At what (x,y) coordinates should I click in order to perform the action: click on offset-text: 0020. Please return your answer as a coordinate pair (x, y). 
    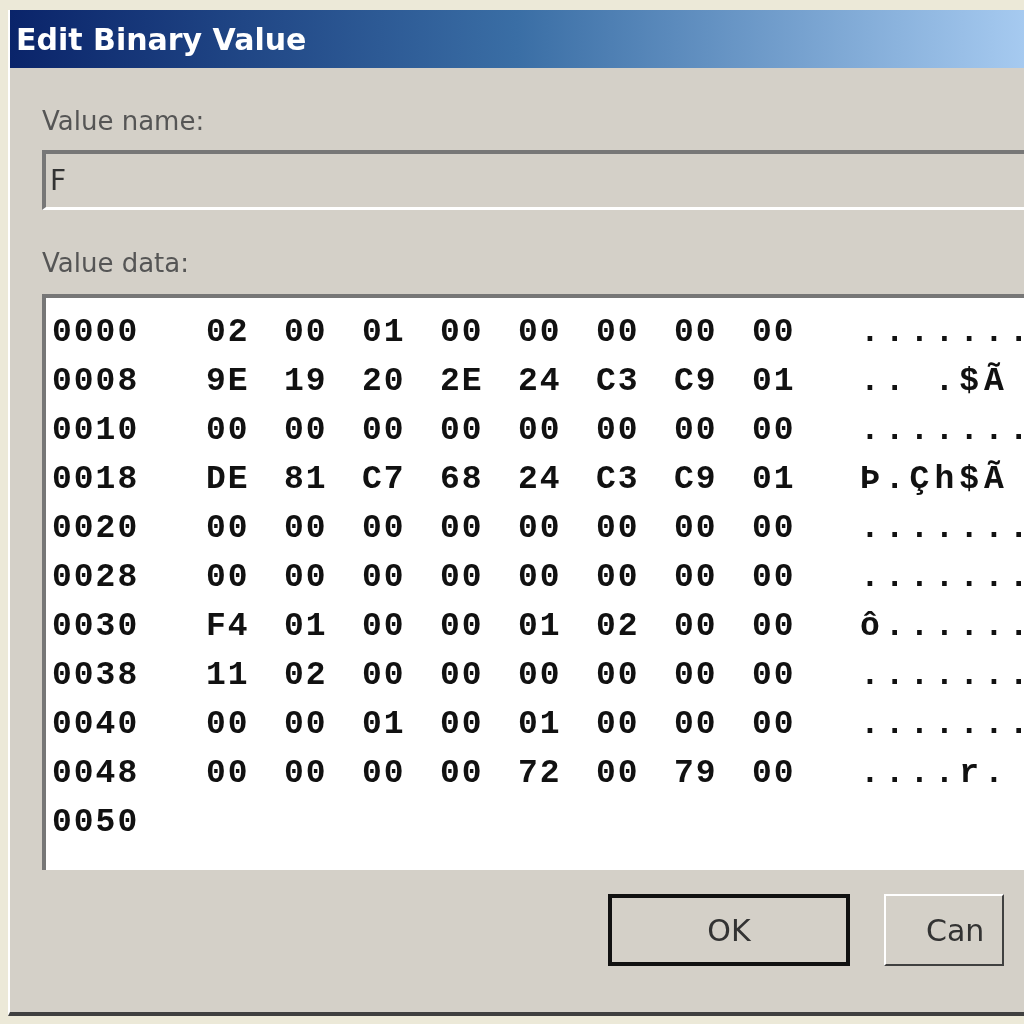
    Looking at the image, I should click on (96, 528).